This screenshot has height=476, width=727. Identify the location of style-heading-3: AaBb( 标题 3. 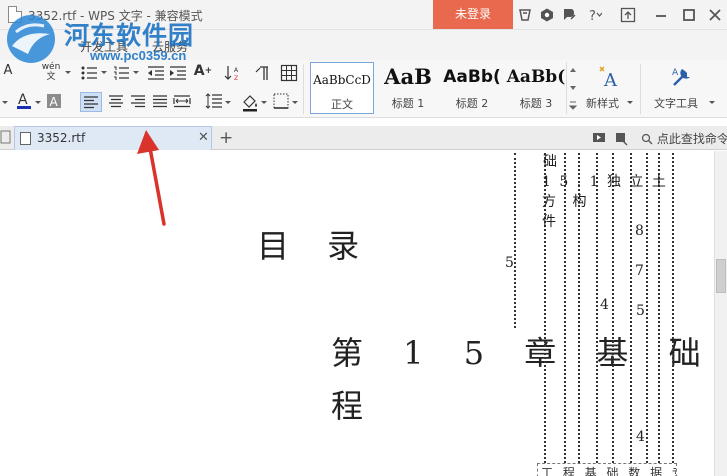
(536, 88).